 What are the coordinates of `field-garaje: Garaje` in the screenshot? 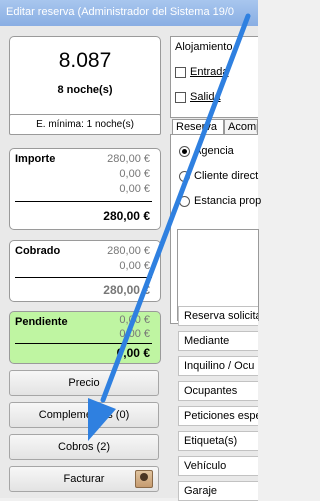 It's located at (218, 491).